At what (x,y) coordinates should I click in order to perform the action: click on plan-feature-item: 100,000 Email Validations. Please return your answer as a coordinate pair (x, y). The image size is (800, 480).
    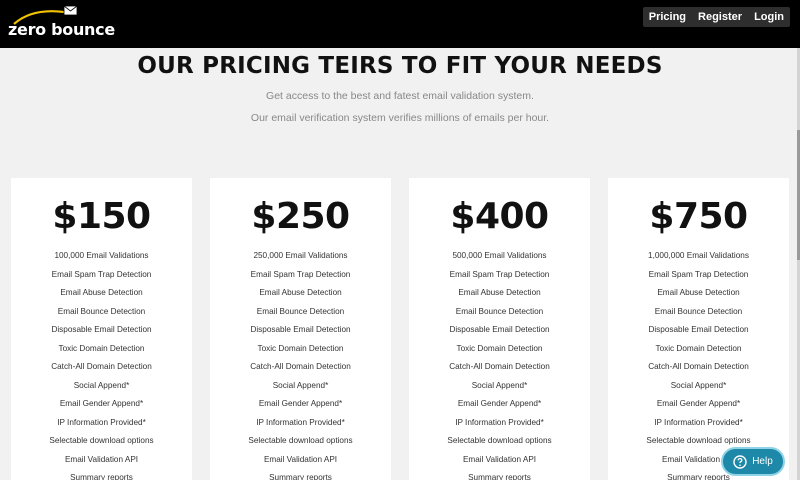
    Looking at the image, I should click on (101, 255).